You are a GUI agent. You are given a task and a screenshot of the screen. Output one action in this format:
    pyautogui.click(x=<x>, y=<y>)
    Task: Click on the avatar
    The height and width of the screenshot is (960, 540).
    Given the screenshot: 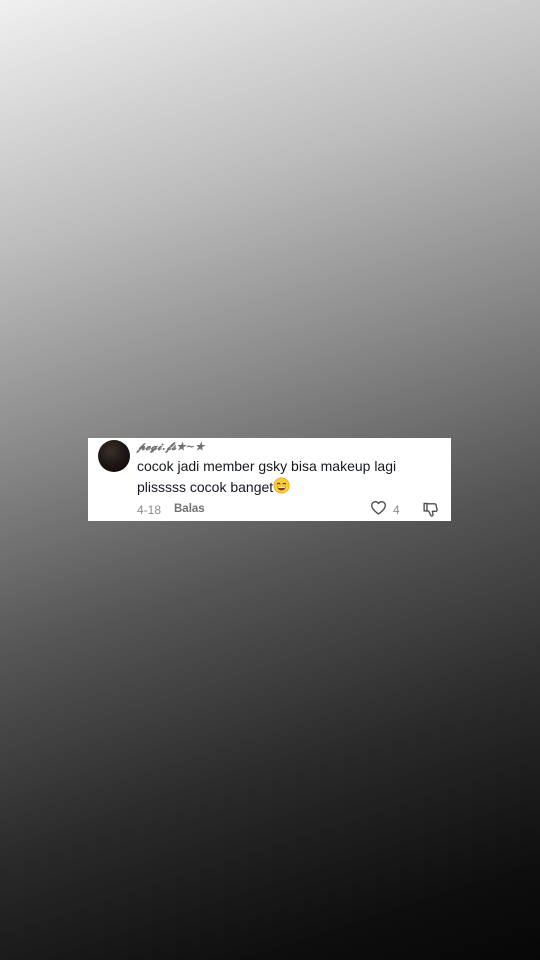 What is the action you would take?
    pyautogui.click(x=114, y=456)
    